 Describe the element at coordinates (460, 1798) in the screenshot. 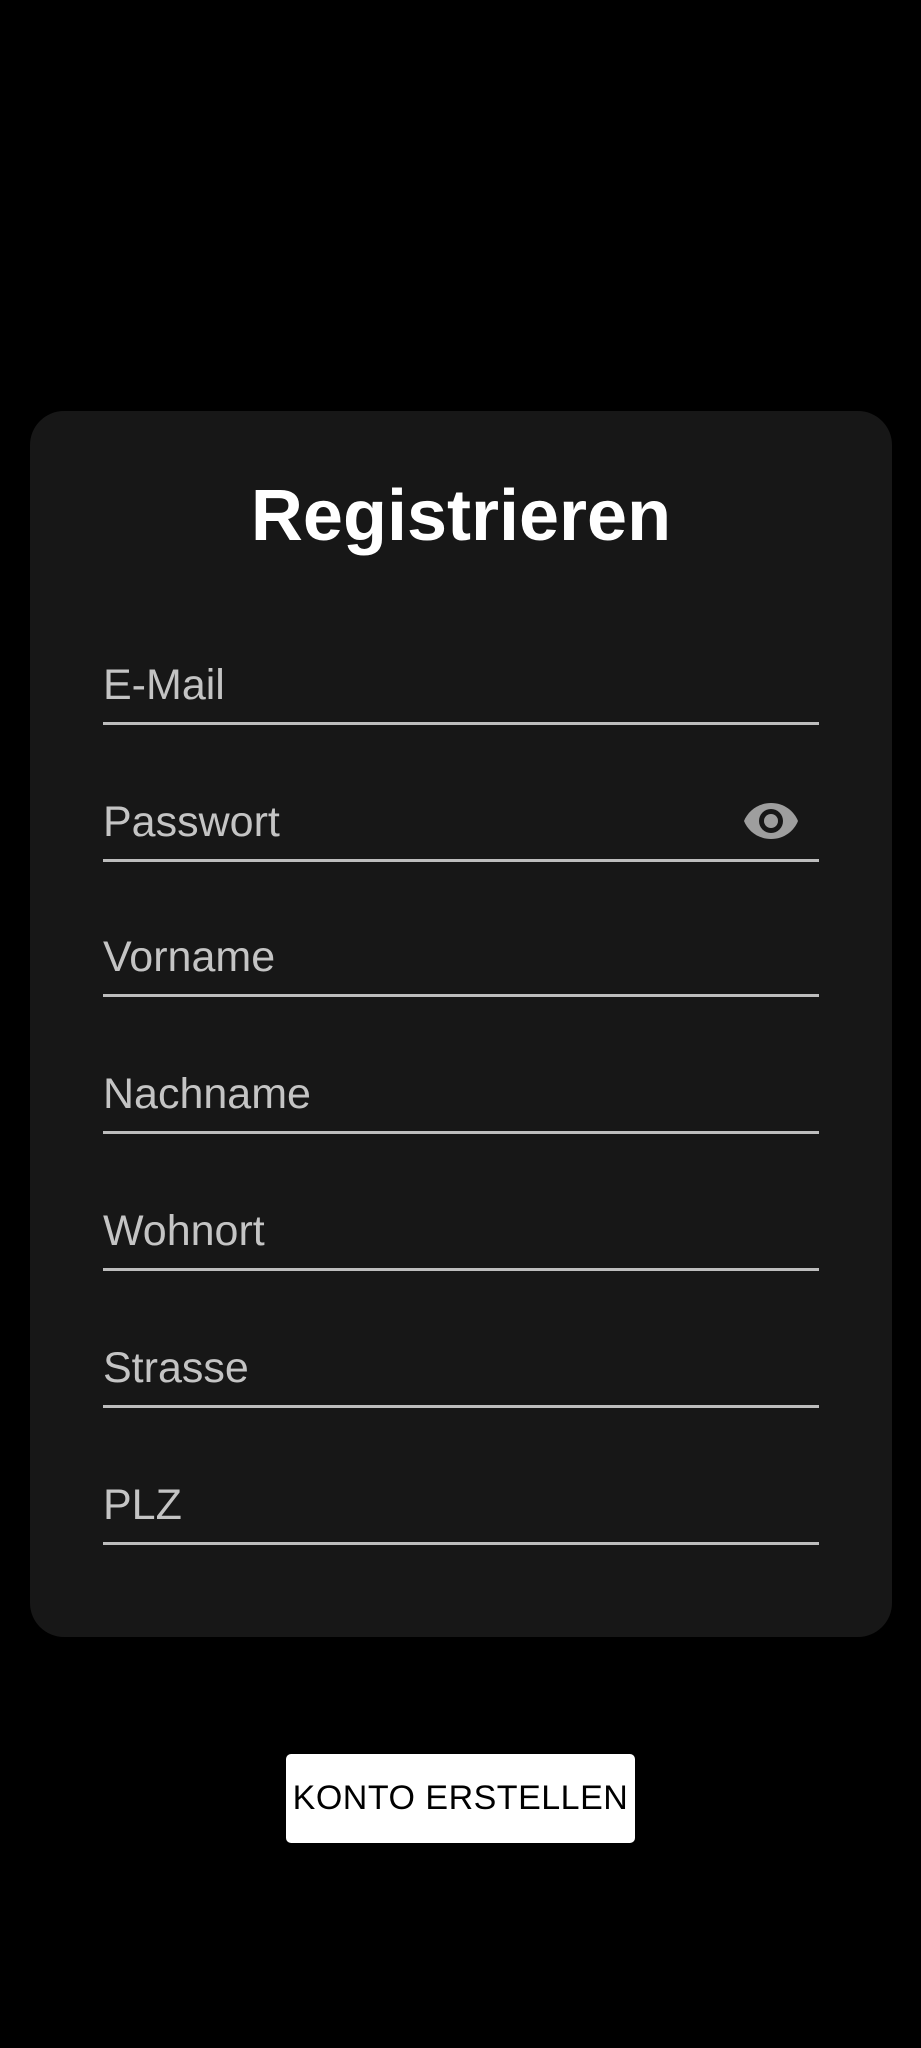

I see `create-account-button: KONTO ERSTELLEN` at that location.